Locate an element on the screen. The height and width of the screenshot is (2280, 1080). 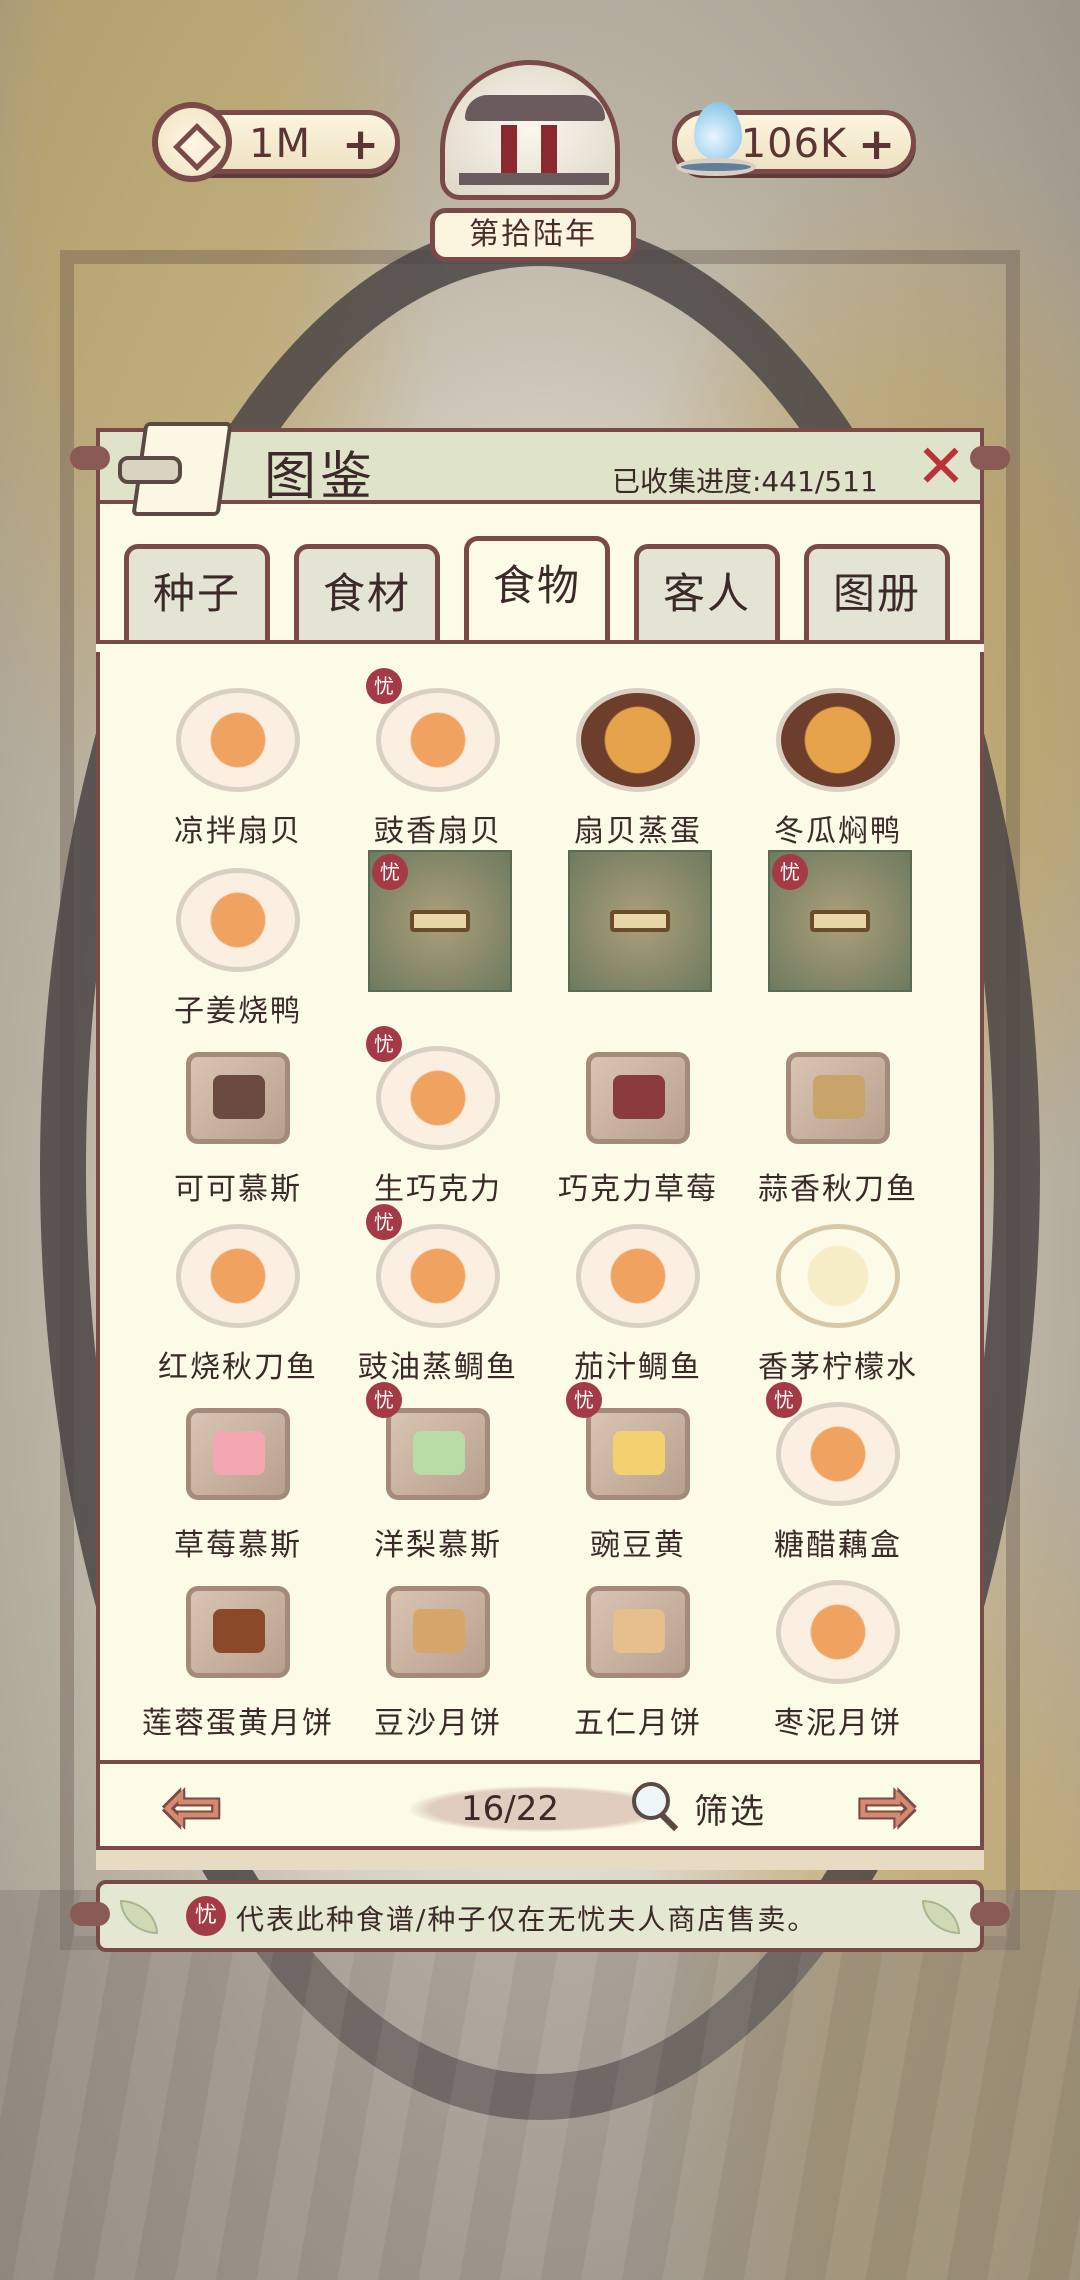
food-item-card: 忧糖醋藕盒 is located at coordinates (838, 1468).